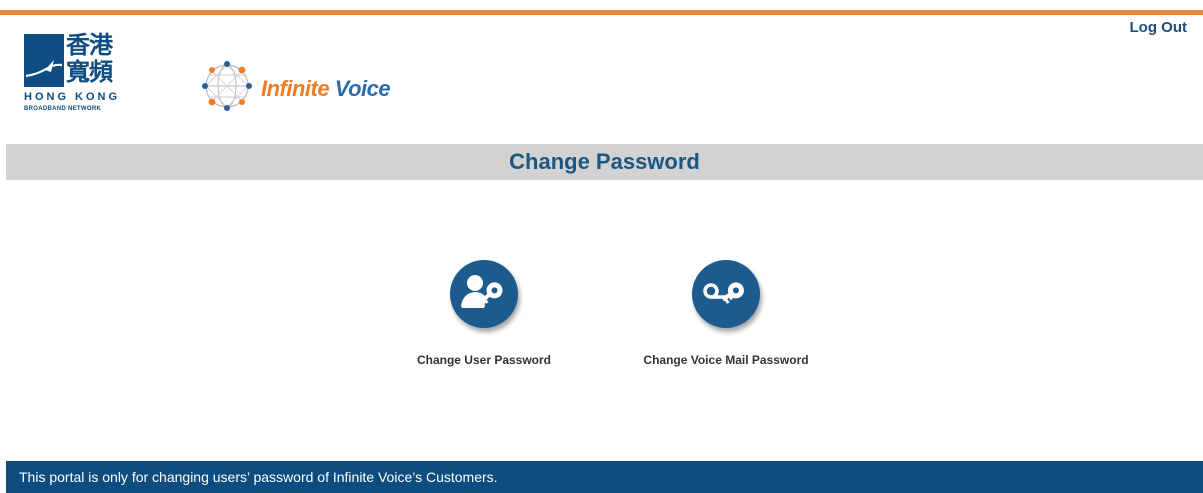 This screenshot has height=493, width=1203. Describe the element at coordinates (326, 88) in the screenshot. I see `infinite-voice-wordmark: Infinite Voice` at that location.